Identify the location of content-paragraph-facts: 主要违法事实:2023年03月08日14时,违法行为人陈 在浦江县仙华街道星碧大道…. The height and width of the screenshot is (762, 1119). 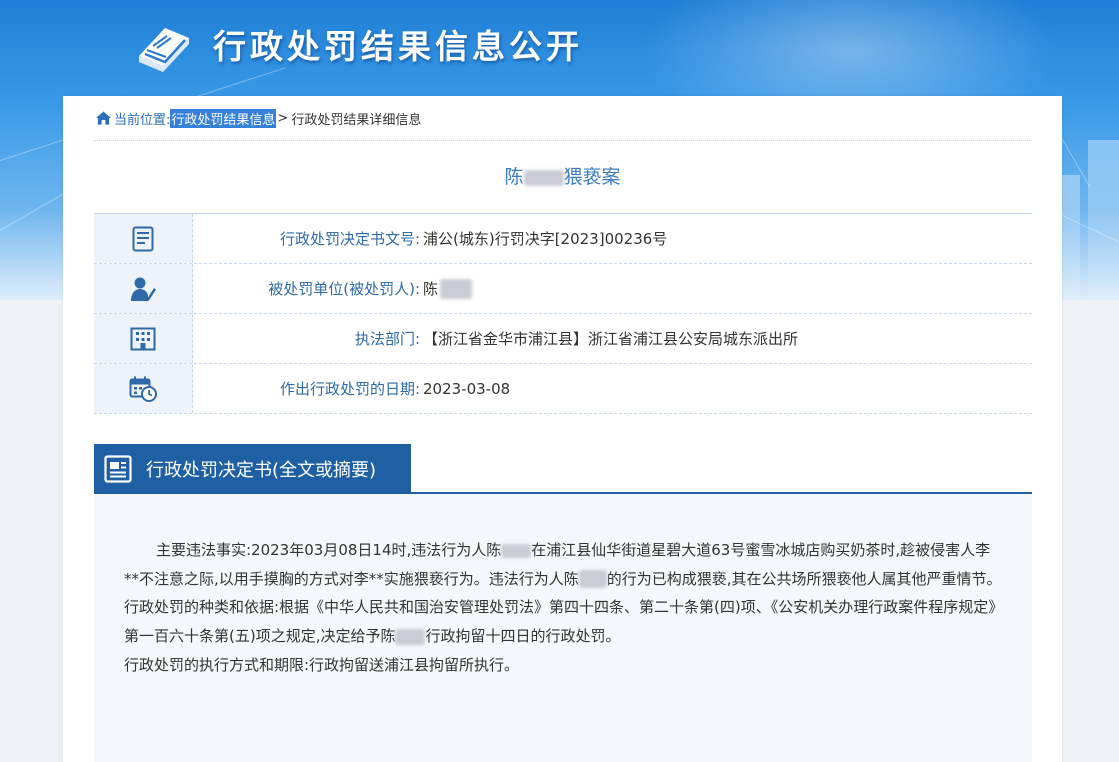
(564, 564).